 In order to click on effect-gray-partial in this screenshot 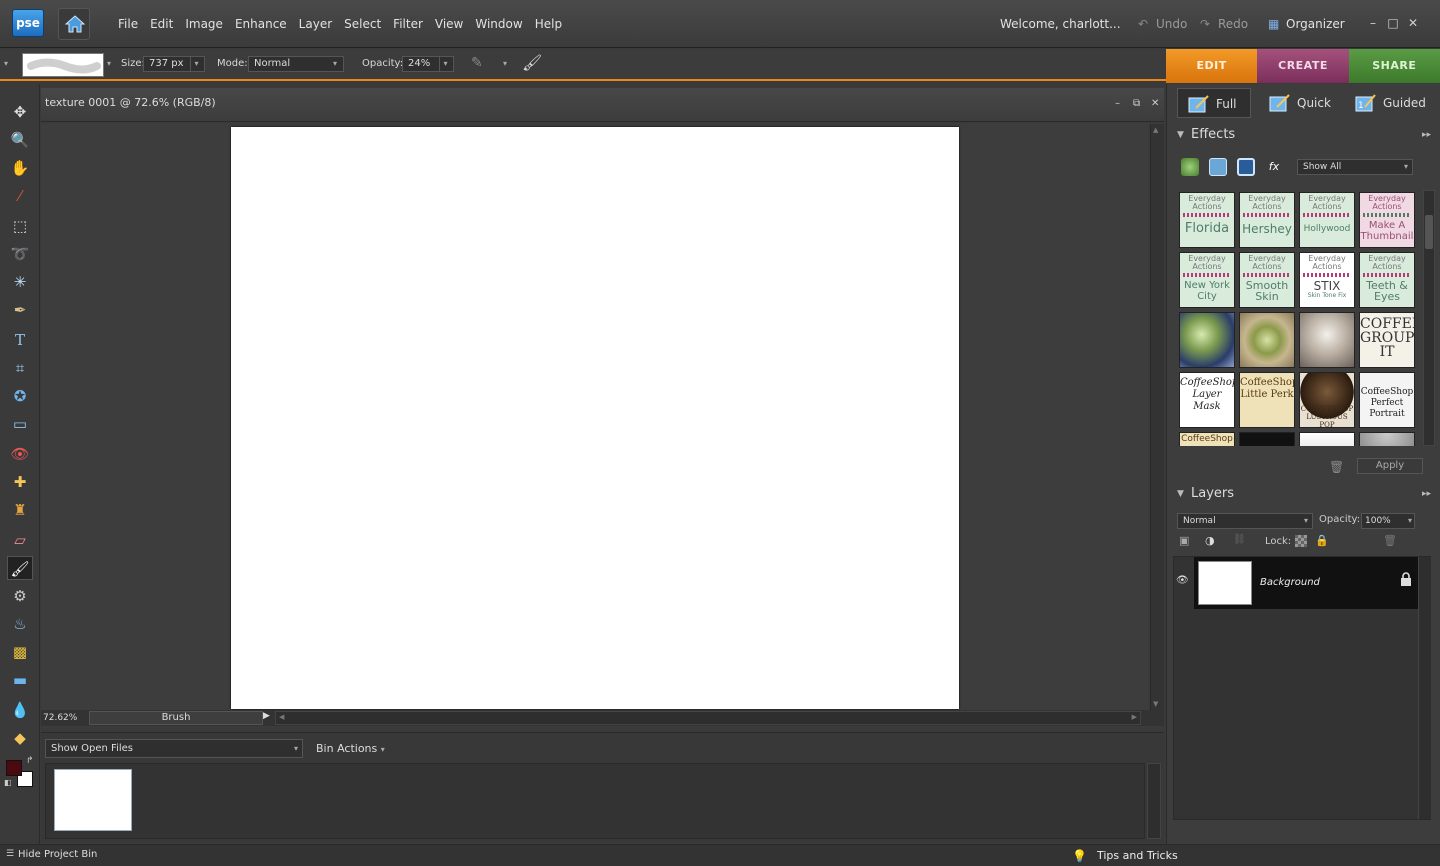, I will do `click(1387, 439)`.